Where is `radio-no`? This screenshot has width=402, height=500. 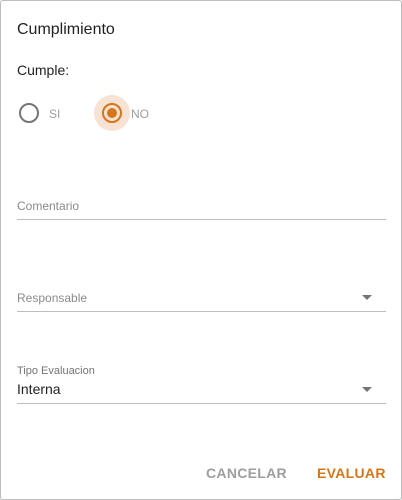
radio-no is located at coordinates (112, 113).